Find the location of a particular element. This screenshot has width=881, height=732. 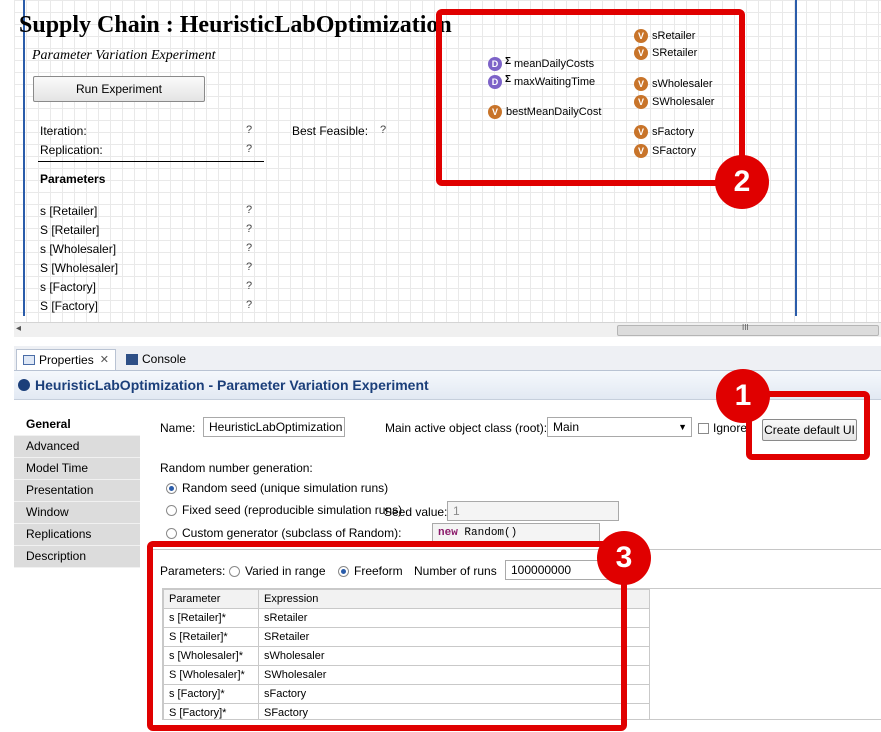

experiment-icon is located at coordinates (24, 385).